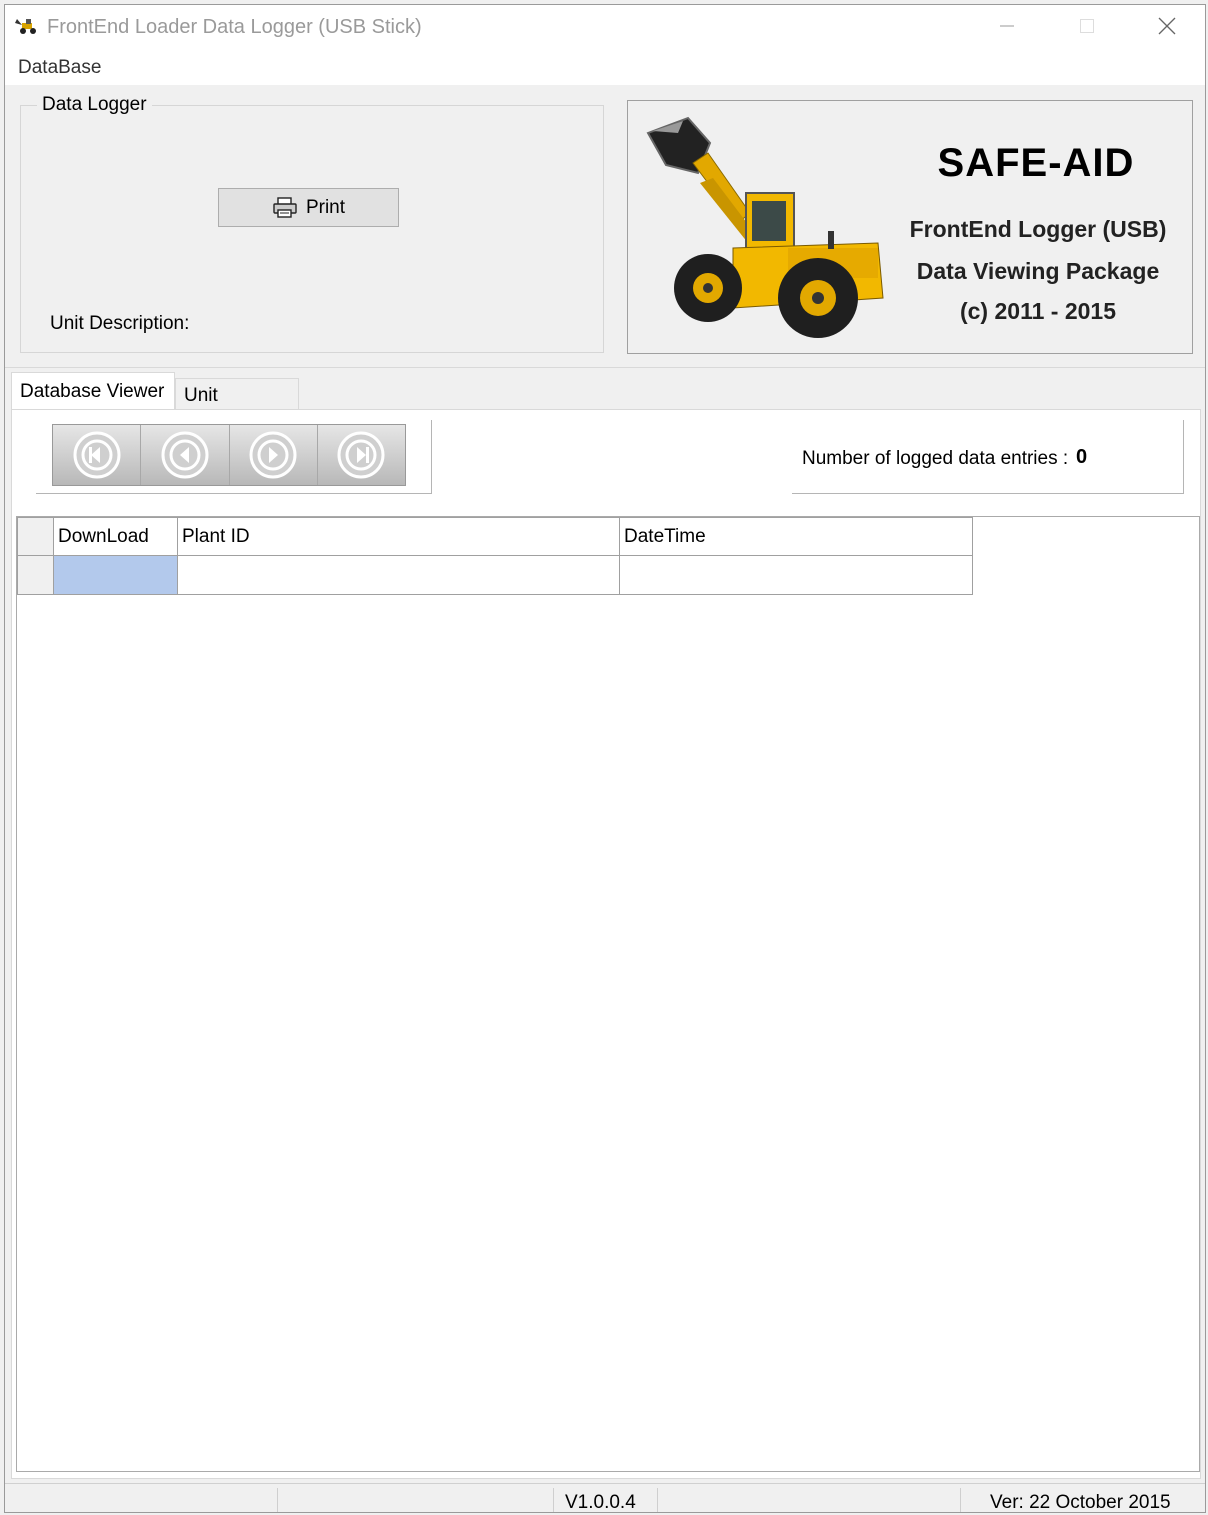  I want to click on grid-header-row: DownLoad Plant ID DateTime, so click(495, 536).